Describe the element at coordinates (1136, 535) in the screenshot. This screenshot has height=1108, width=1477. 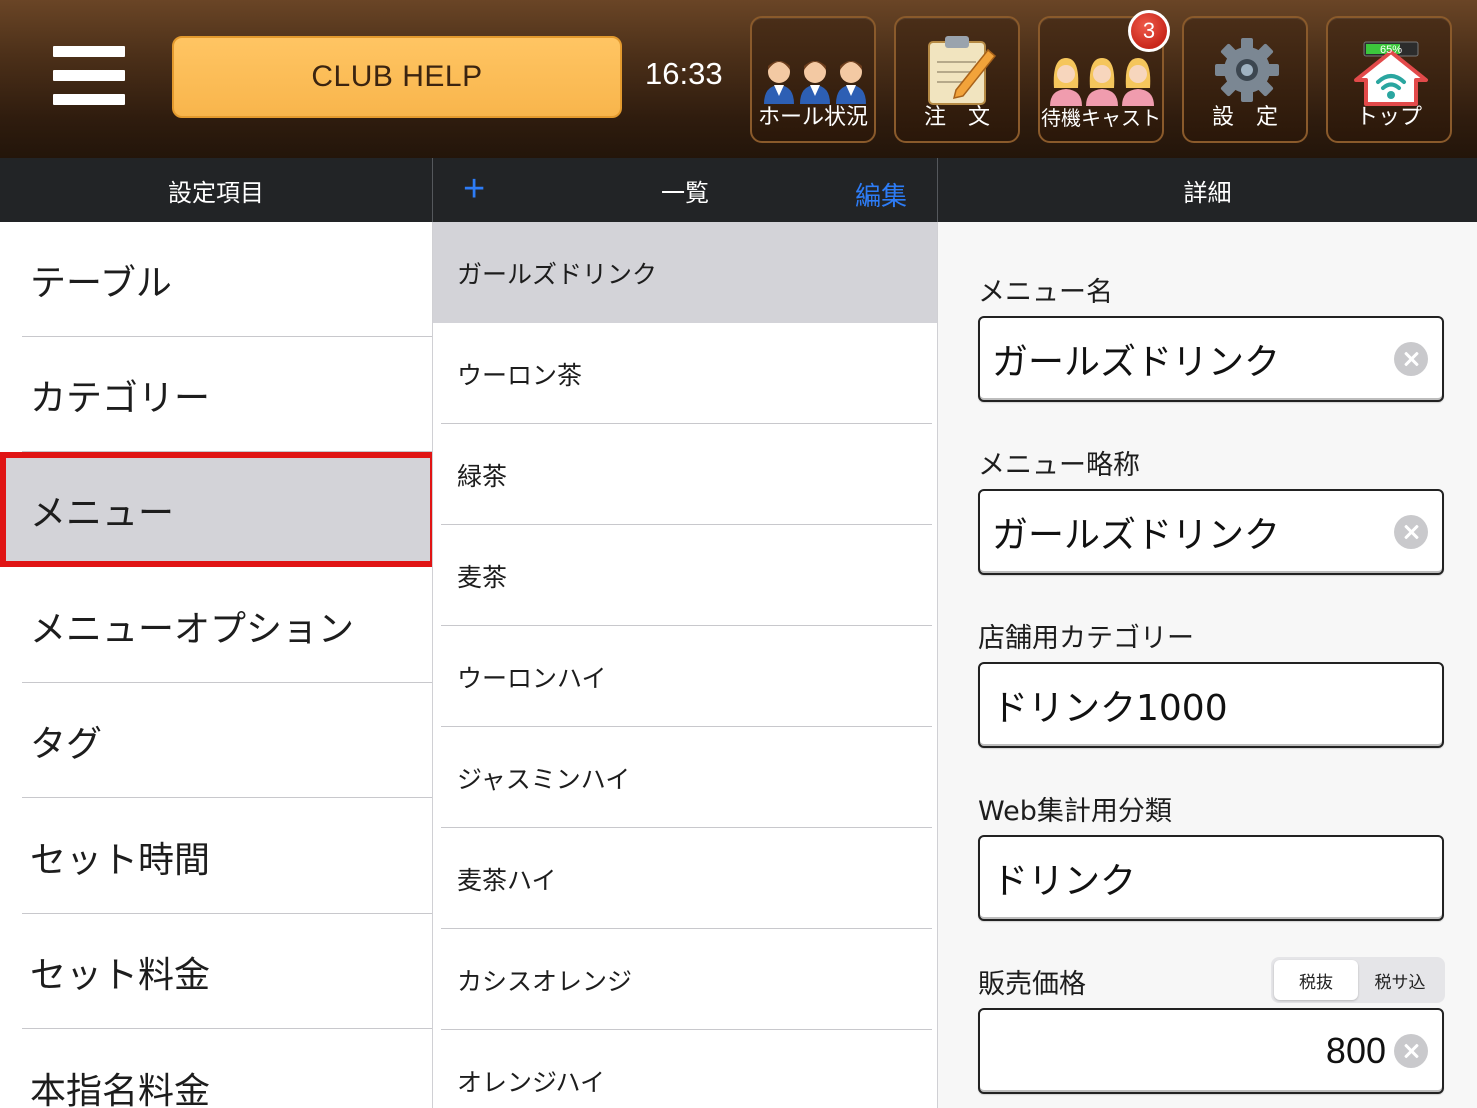
I see `short-name-value: ガールズドリンク` at that location.